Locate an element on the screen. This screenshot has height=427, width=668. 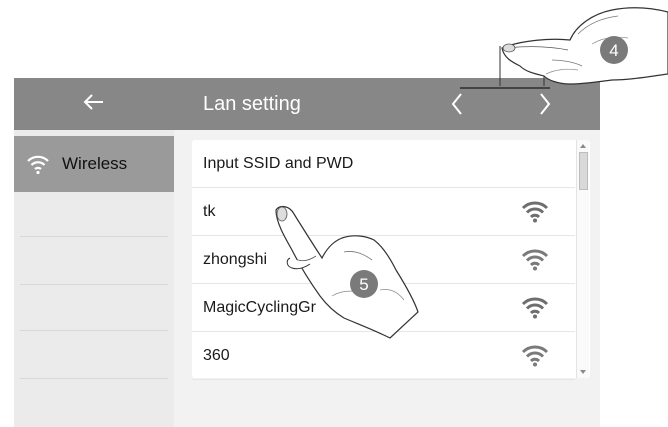
page-title: Lan setting is located at coordinates (252, 104).